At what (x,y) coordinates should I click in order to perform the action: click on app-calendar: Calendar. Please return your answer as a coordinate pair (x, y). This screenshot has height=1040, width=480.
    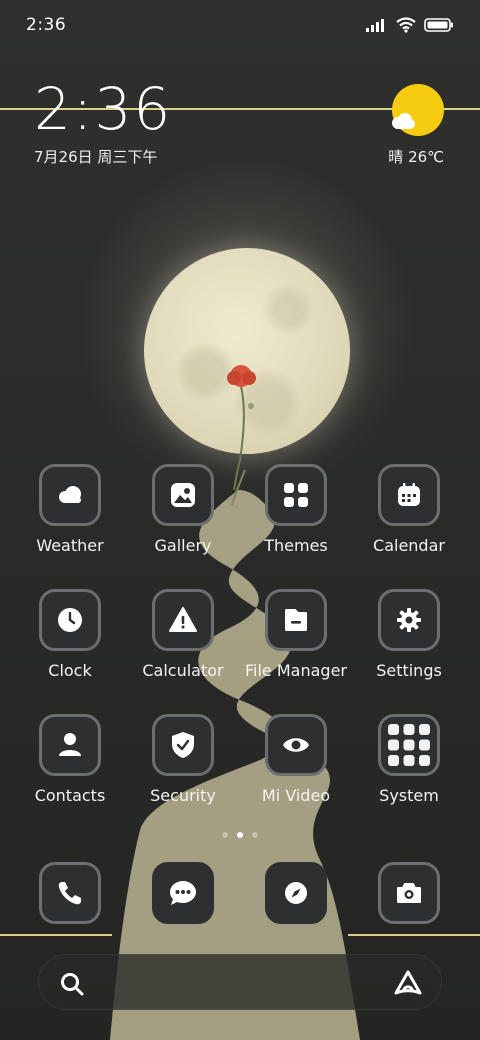
    Looking at the image, I should click on (409, 509).